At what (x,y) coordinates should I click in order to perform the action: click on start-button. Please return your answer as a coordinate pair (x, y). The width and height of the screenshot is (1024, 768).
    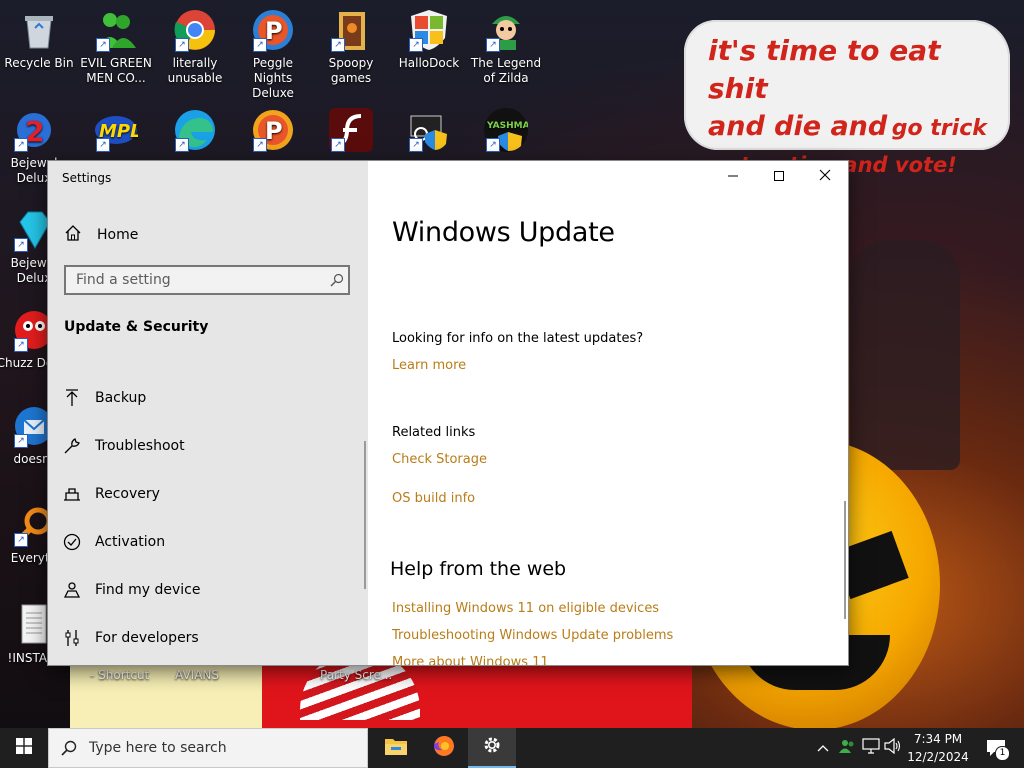
    Looking at the image, I should click on (24, 748).